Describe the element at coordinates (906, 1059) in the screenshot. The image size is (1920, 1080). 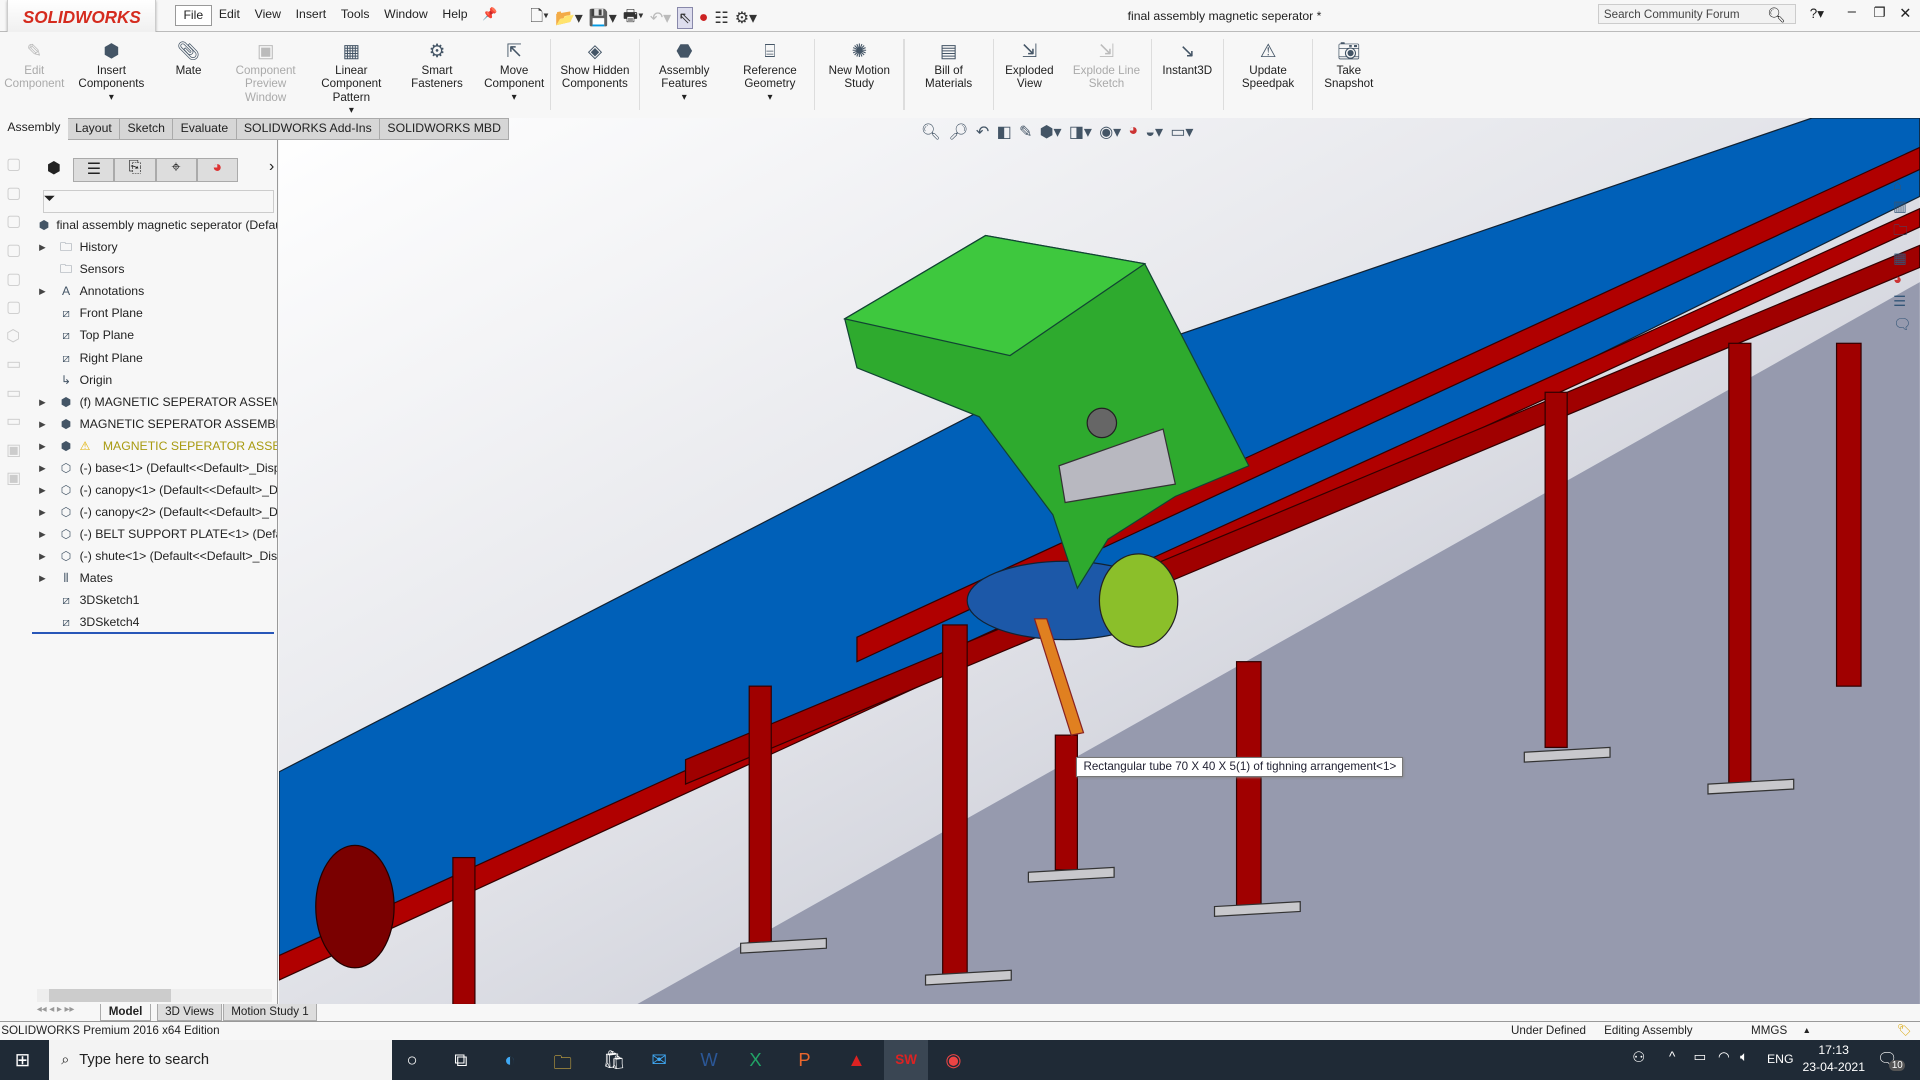
I see `solidworks-taskbar-icon: SW` at that location.